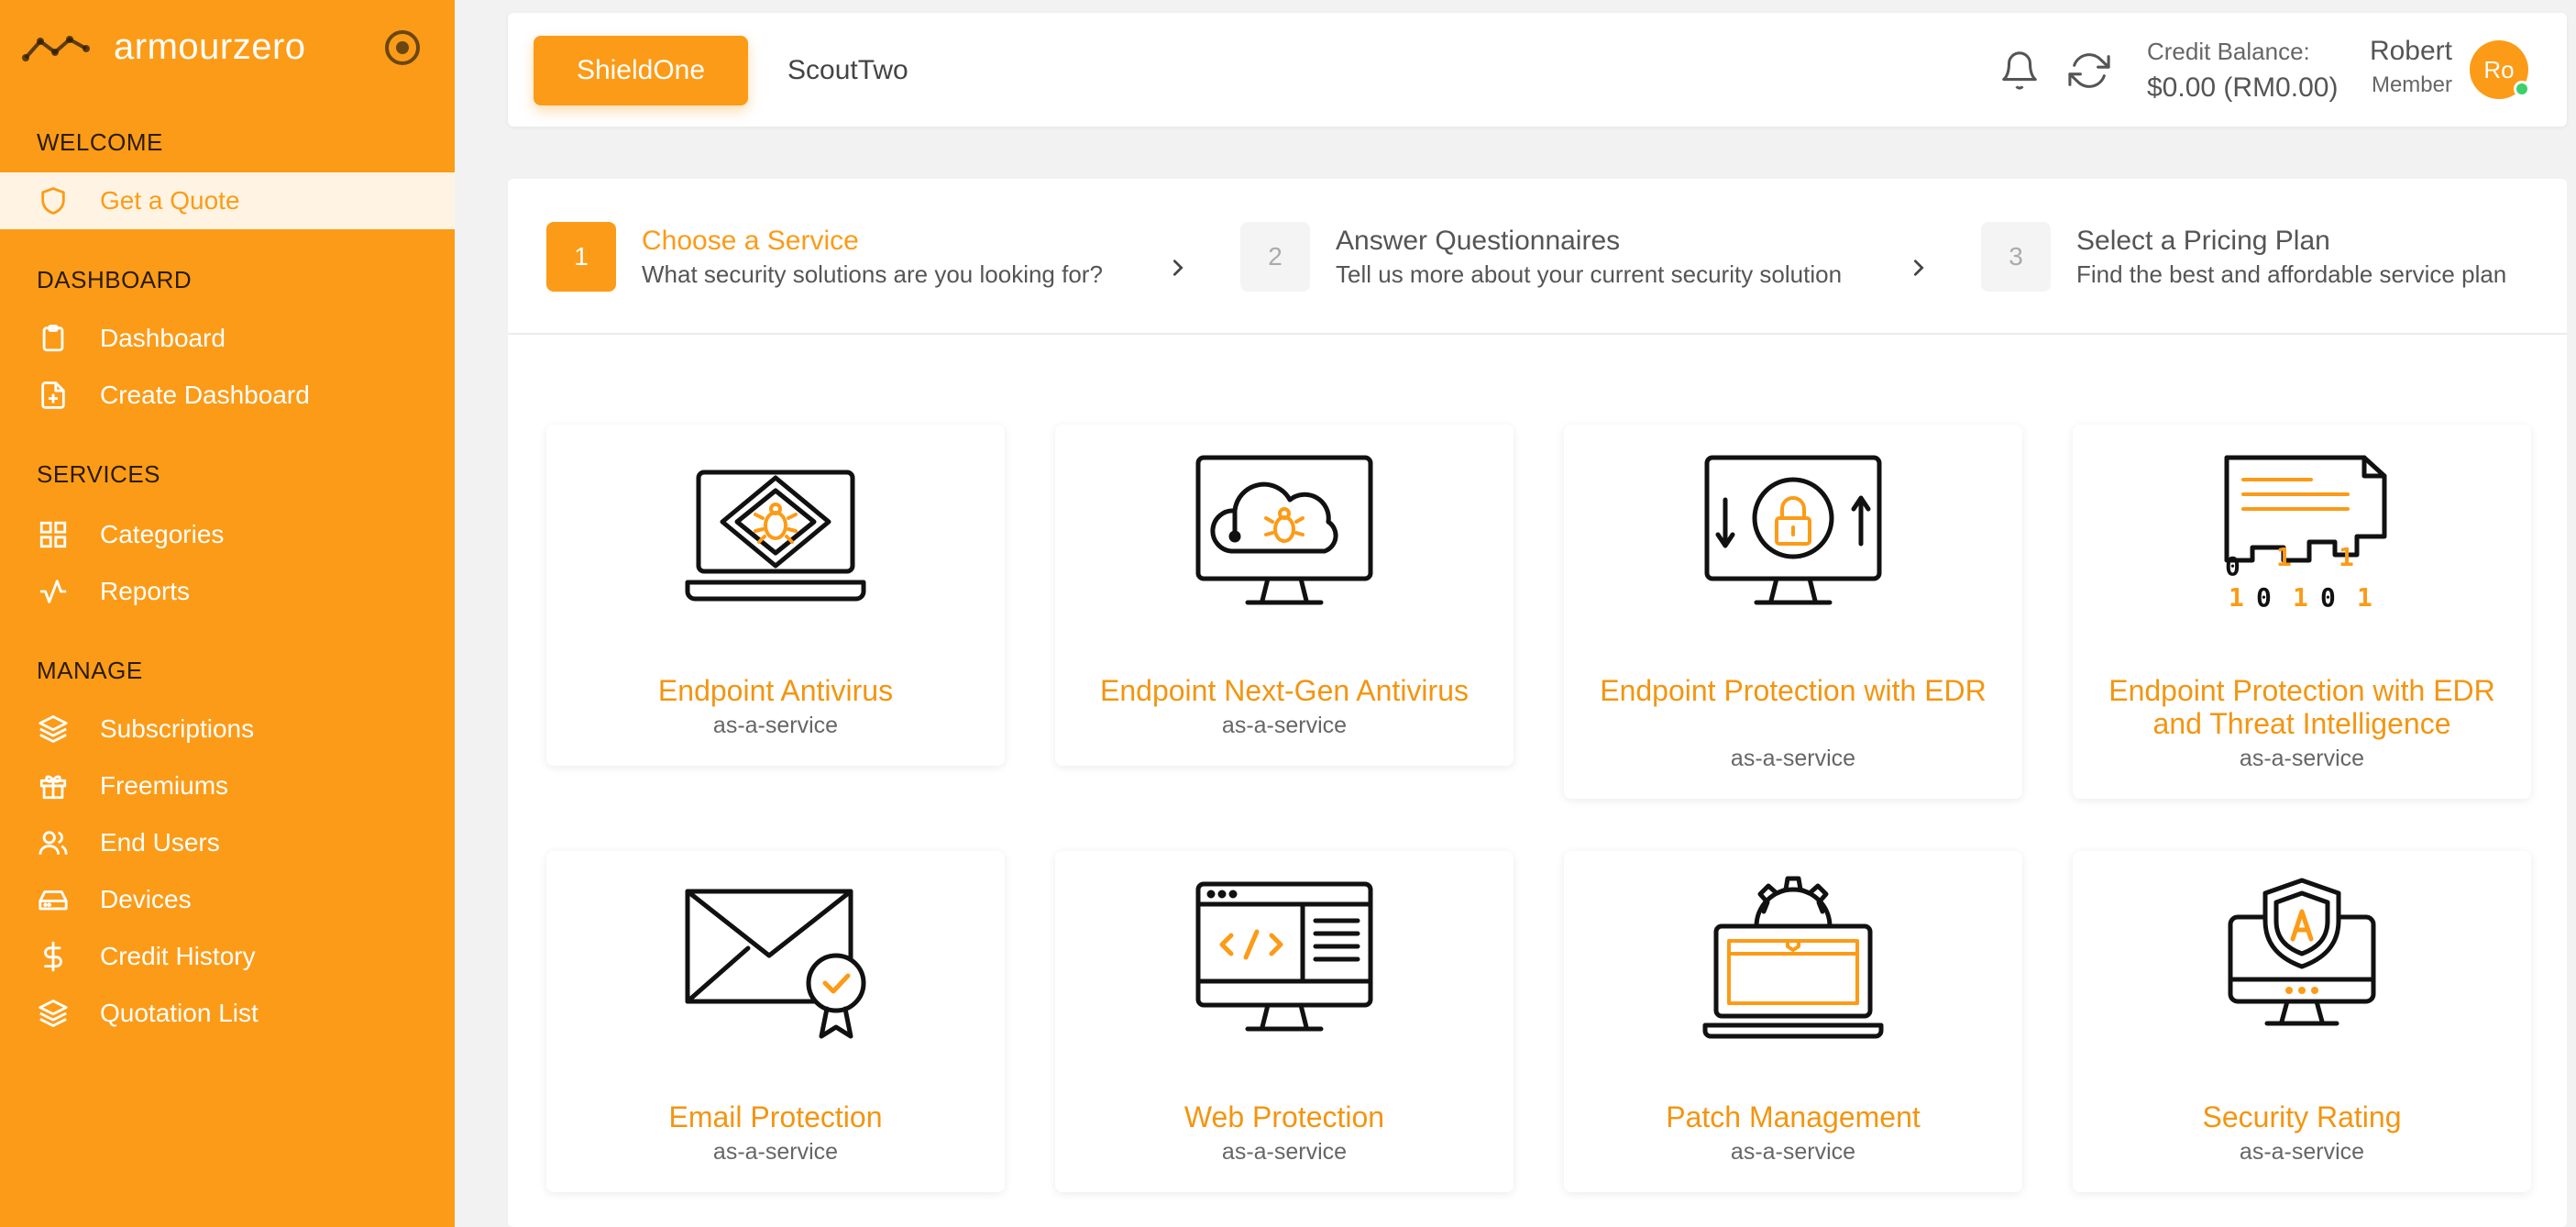  Describe the element at coordinates (2229, 51) in the screenshot. I see `credit-label: Credit Balance:` at that location.